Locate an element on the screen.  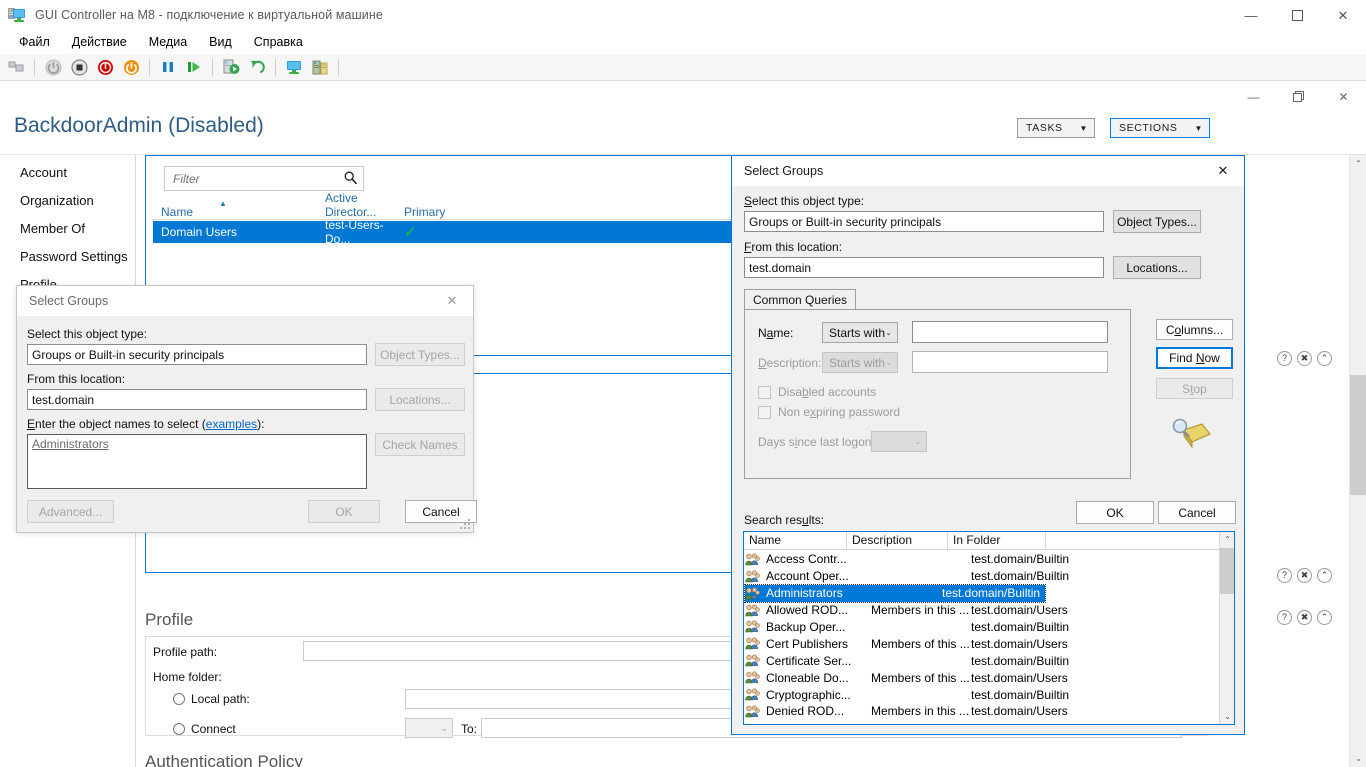
sidebar-item-organization: Organization is located at coordinates (67, 201).